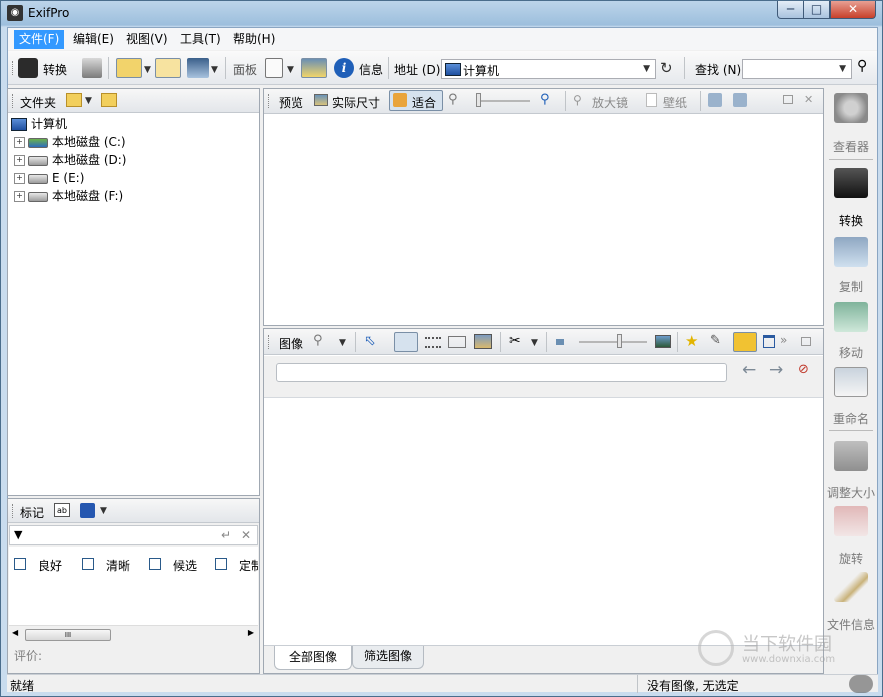 The image size is (883, 697). Describe the element at coordinates (39, 39) in the screenshot. I see `menu-file: 文件(F)` at that location.